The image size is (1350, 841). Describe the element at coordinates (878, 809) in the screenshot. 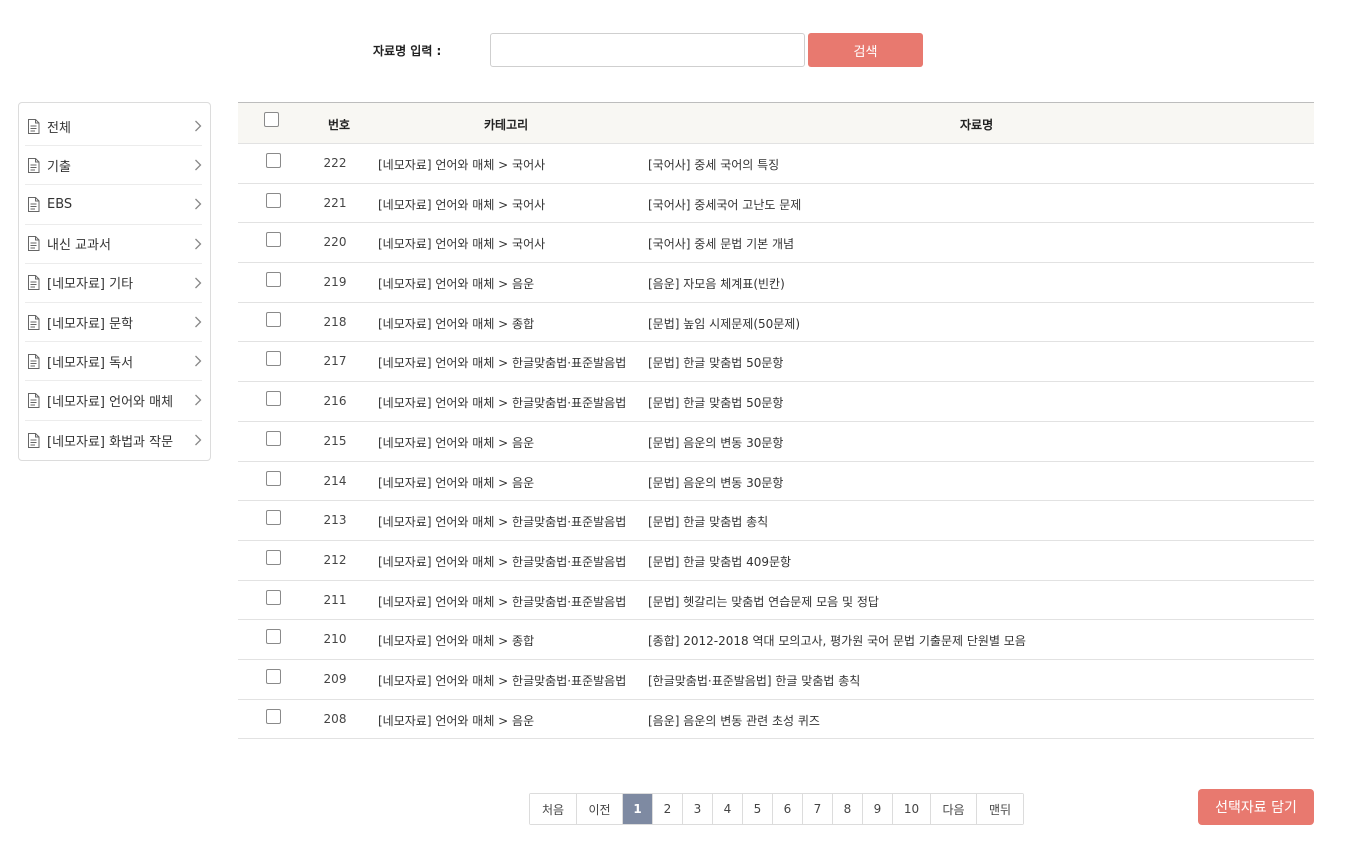

I see `page-number-button: 9` at that location.